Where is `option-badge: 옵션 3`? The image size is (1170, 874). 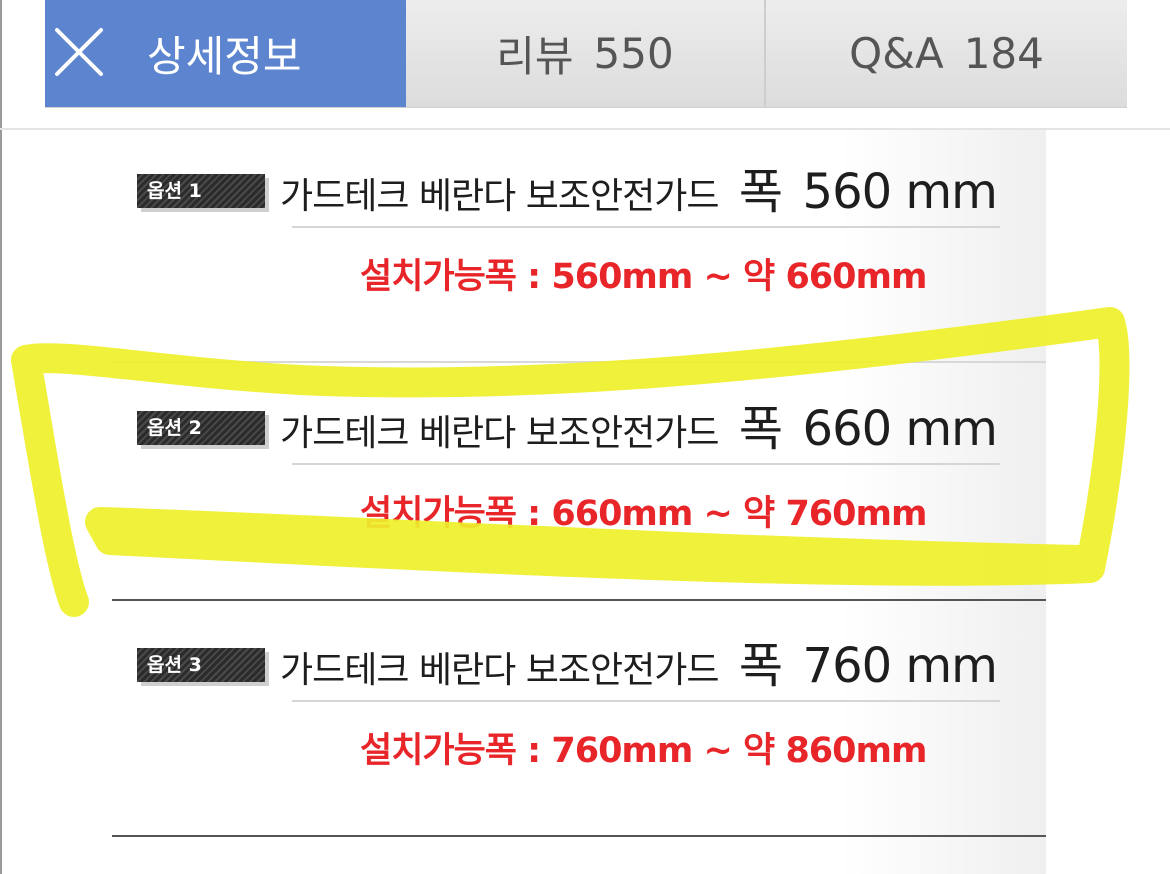 option-badge: 옵션 3 is located at coordinates (201, 665).